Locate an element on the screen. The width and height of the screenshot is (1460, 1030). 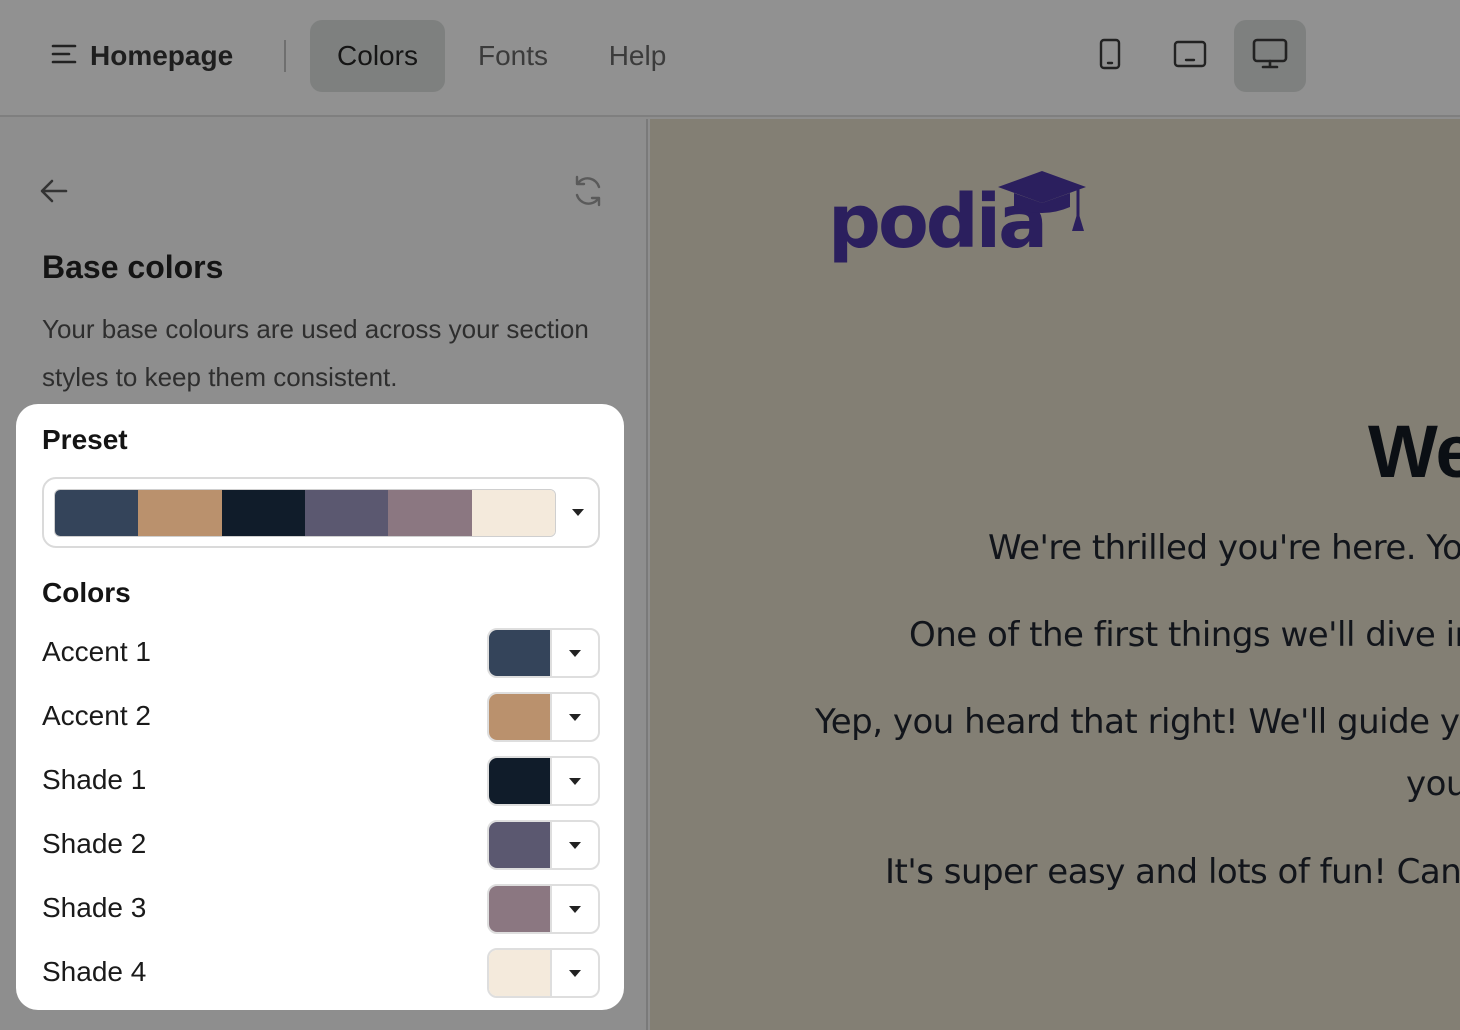
reset-colors-button is located at coordinates (588, 193).